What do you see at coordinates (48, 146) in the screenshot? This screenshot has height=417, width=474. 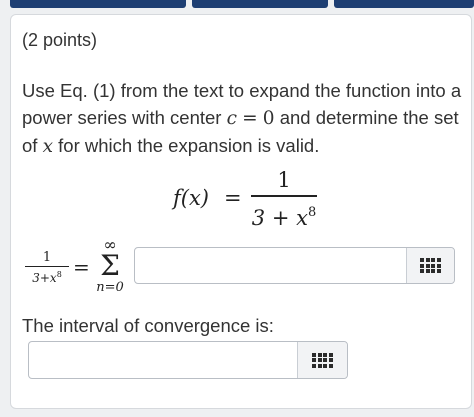 I see `variable-x: x` at bounding box center [48, 146].